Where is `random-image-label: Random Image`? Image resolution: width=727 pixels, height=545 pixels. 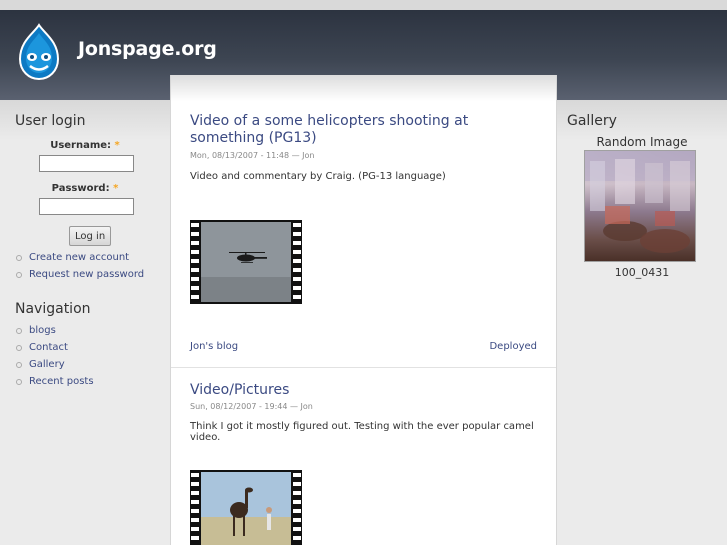
random-image-label: Random Image is located at coordinates (642, 142).